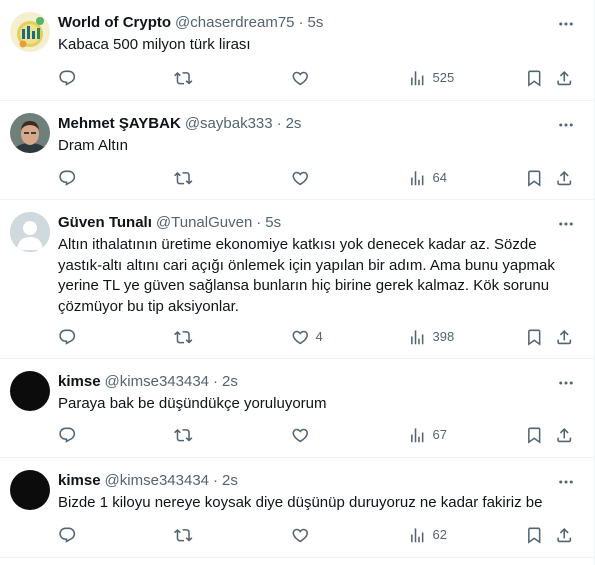  What do you see at coordinates (318, 178) in the screenshot?
I see `tweet-actions: 64` at bounding box center [318, 178].